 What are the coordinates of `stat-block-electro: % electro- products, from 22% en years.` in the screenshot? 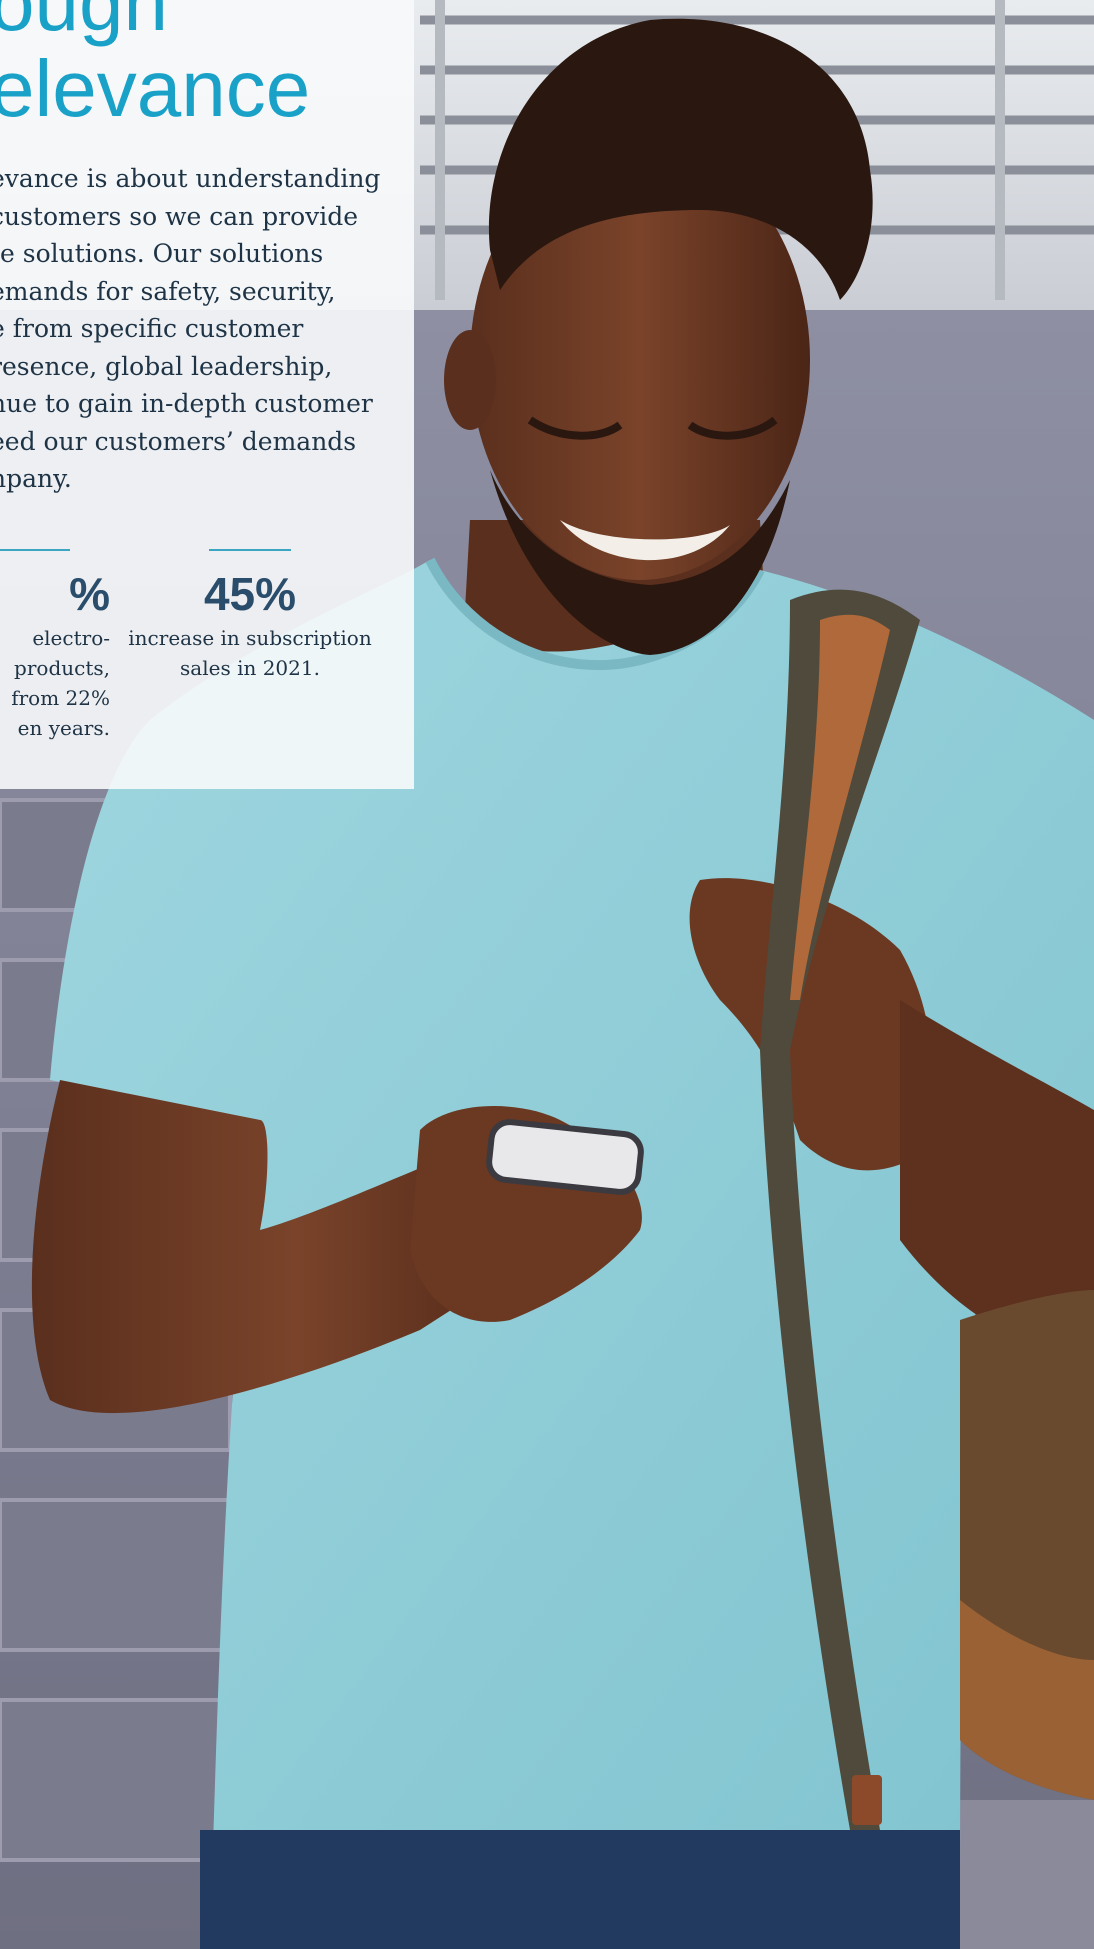 It's located at (55, 646).